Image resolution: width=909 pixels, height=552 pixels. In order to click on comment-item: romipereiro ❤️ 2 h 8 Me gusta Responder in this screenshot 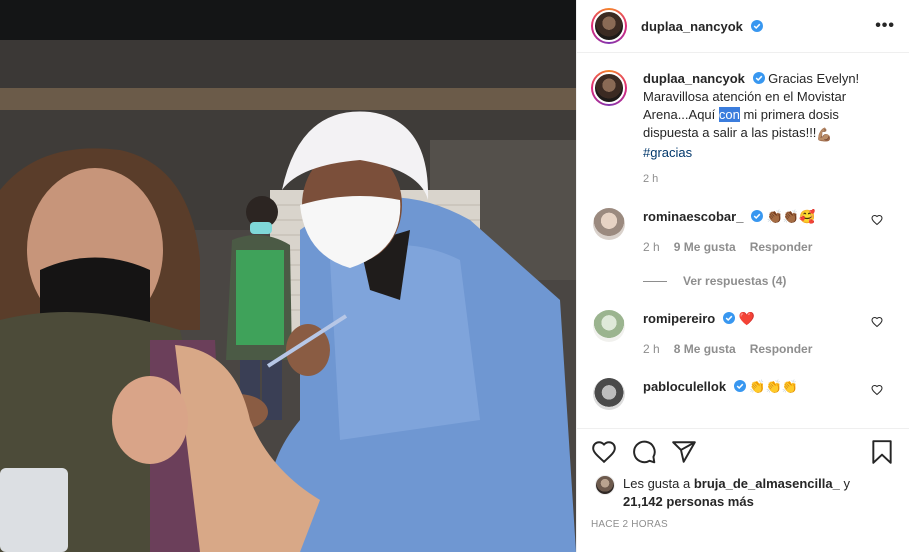, I will do `click(743, 334)`.